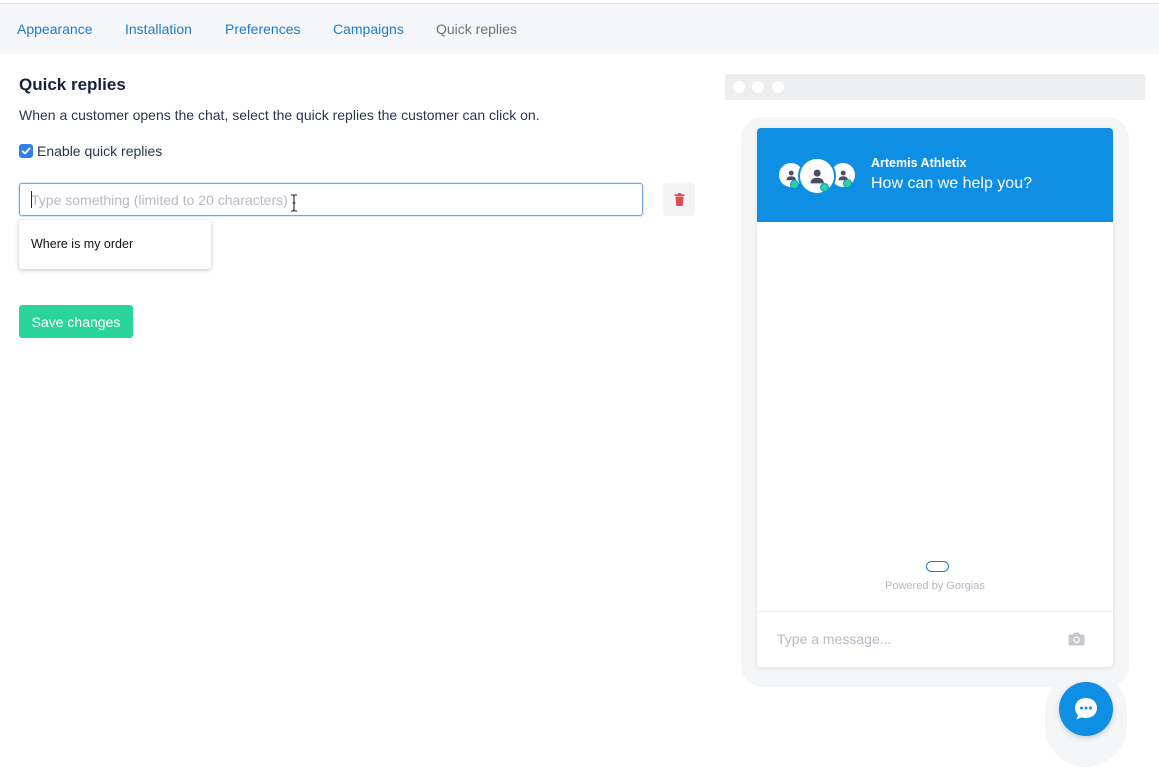 This screenshot has height=767, width=1159. Describe the element at coordinates (919, 163) in the screenshot. I see `chat-brand-name: Artemis Athletix` at that location.